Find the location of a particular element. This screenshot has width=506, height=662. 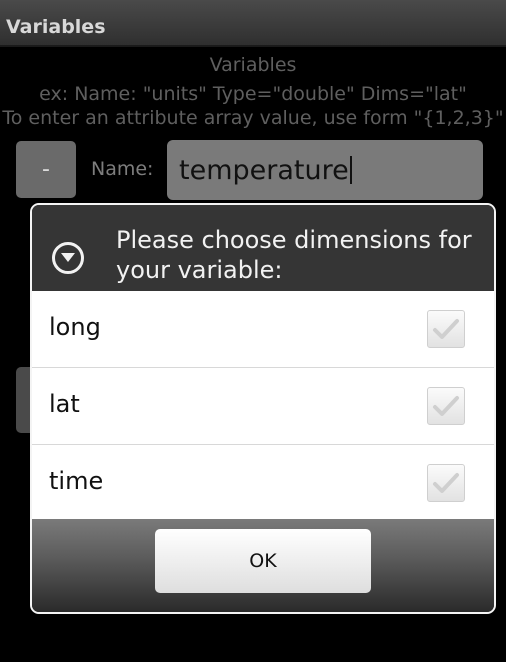

title-bar: Variables is located at coordinates (253, 23).